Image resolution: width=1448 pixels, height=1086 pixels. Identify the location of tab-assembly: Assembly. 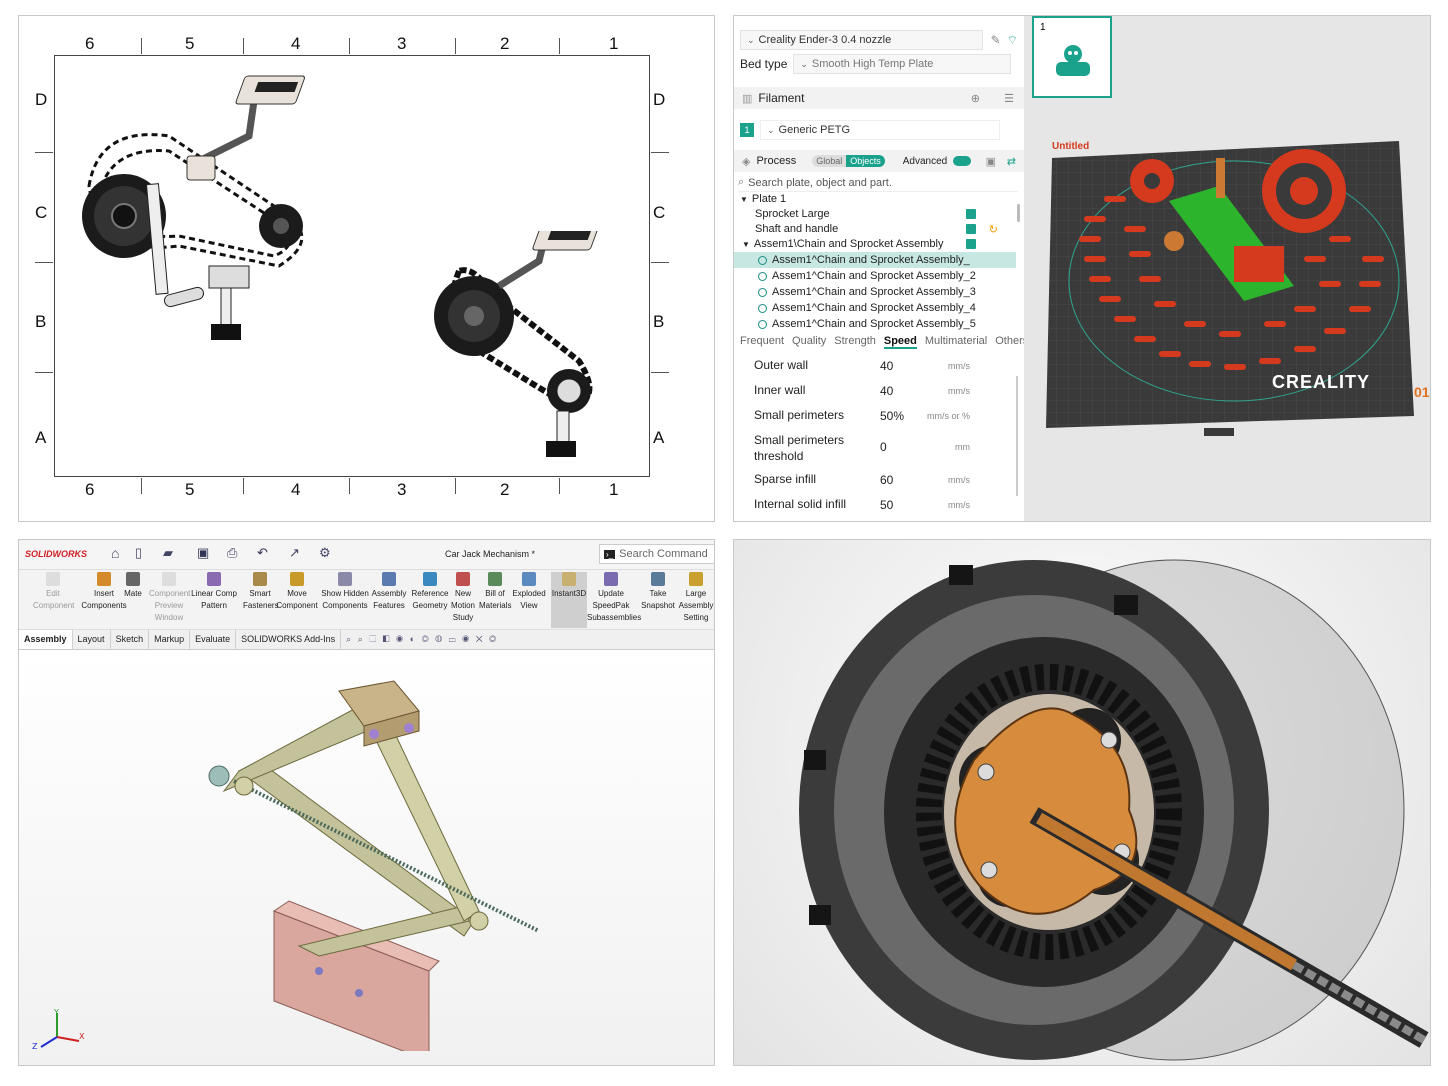
(46, 639).